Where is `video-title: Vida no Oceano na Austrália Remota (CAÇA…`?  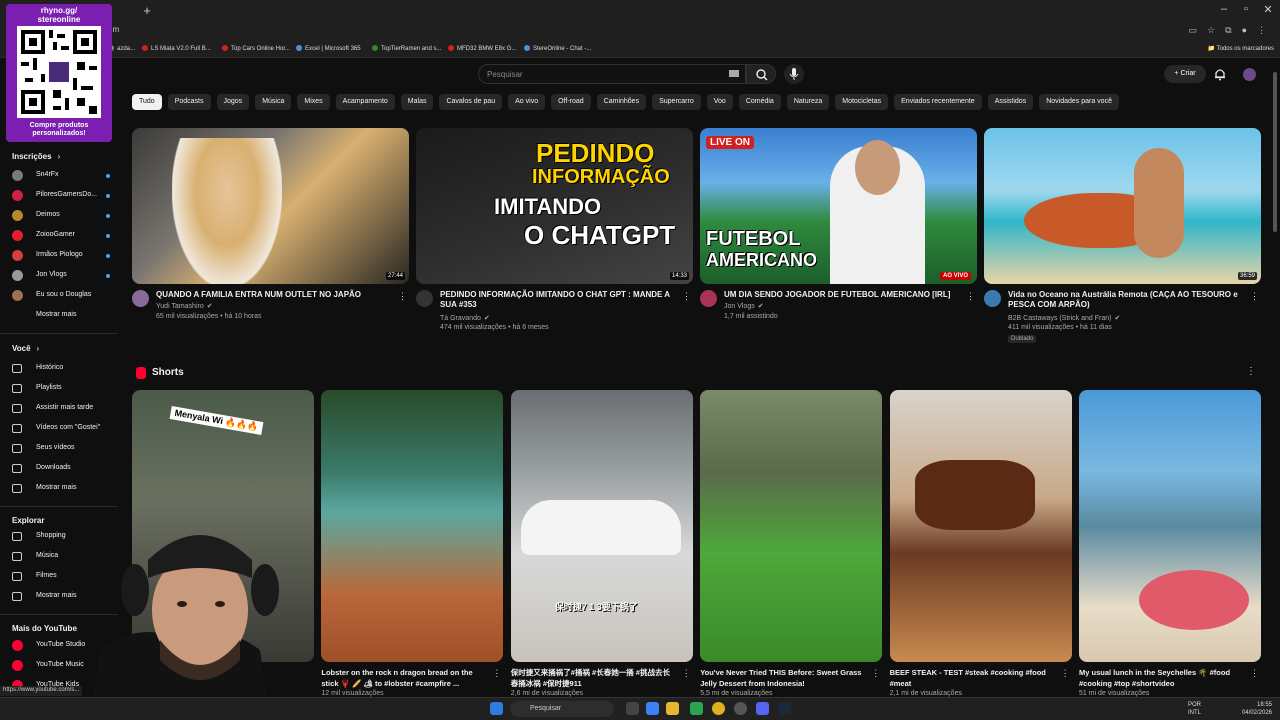 video-title: Vida no Oceano na Austrália Remota (CAÇA… is located at coordinates (1128, 300).